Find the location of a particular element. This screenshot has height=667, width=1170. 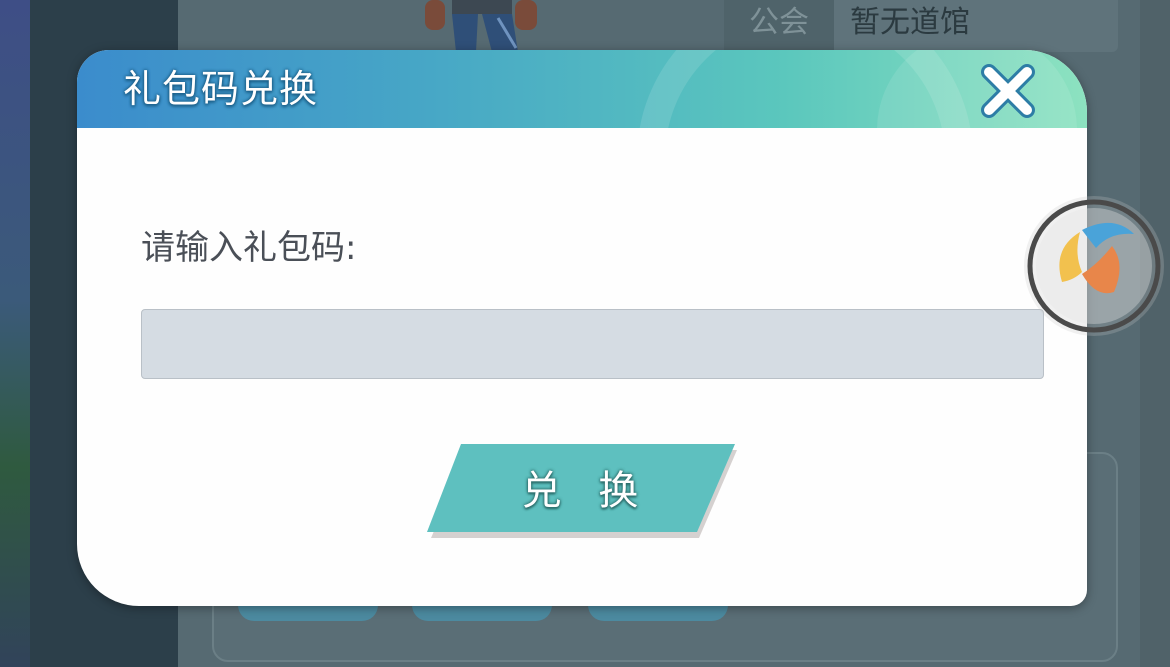

redeem-button: 兑 换 is located at coordinates (582, 491).